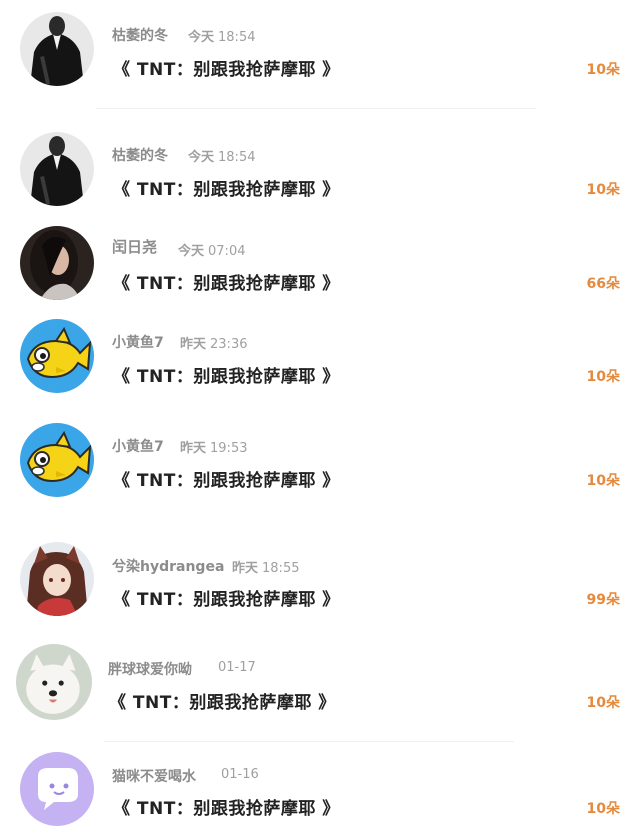 The height and width of the screenshot is (836, 640). What do you see at coordinates (603, 284) in the screenshot?
I see `flower-count: 66朵` at bounding box center [603, 284].